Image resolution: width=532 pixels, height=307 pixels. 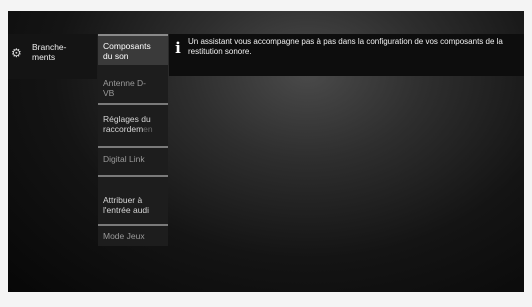 What do you see at coordinates (127, 46) in the screenshot?
I see `menu-item-line1: Composants` at bounding box center [127, 46].